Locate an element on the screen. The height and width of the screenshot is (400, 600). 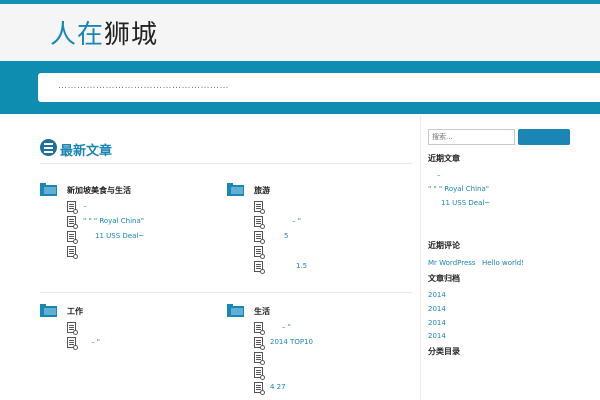
menu-icon is located at coordinates (48, 147).